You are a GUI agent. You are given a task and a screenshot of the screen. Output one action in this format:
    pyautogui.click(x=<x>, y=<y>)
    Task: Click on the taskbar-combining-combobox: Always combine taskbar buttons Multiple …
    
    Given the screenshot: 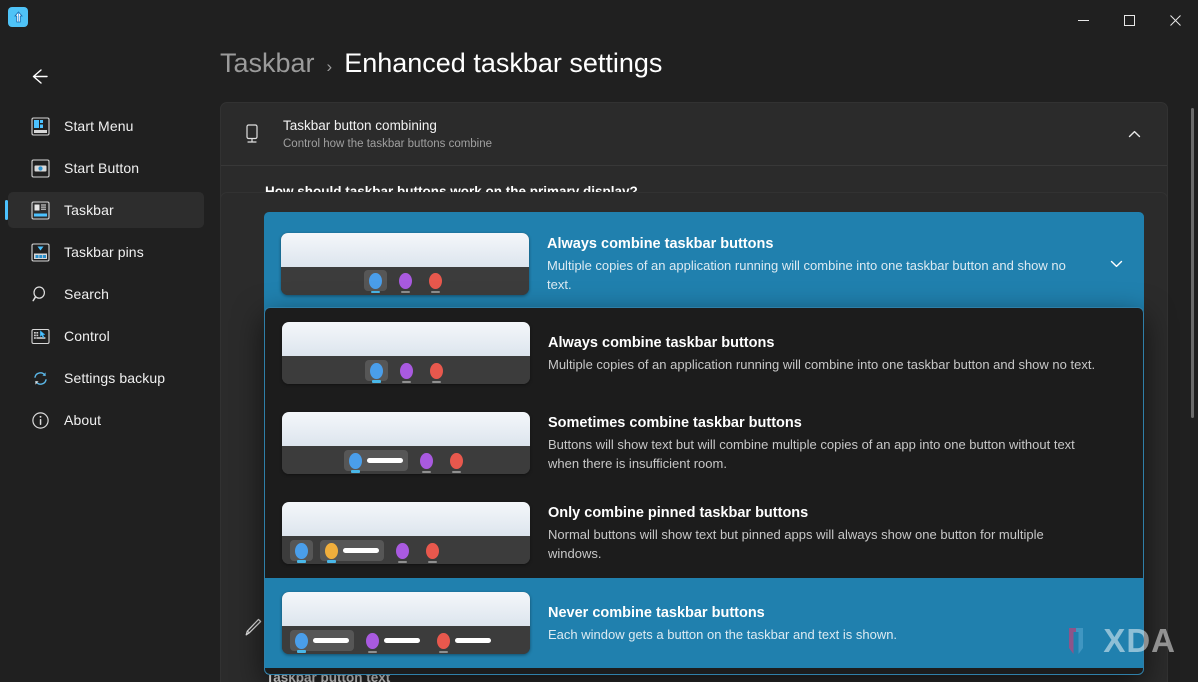 What is the action you would take?
    pyautogui.click(x=704, y=263)
    